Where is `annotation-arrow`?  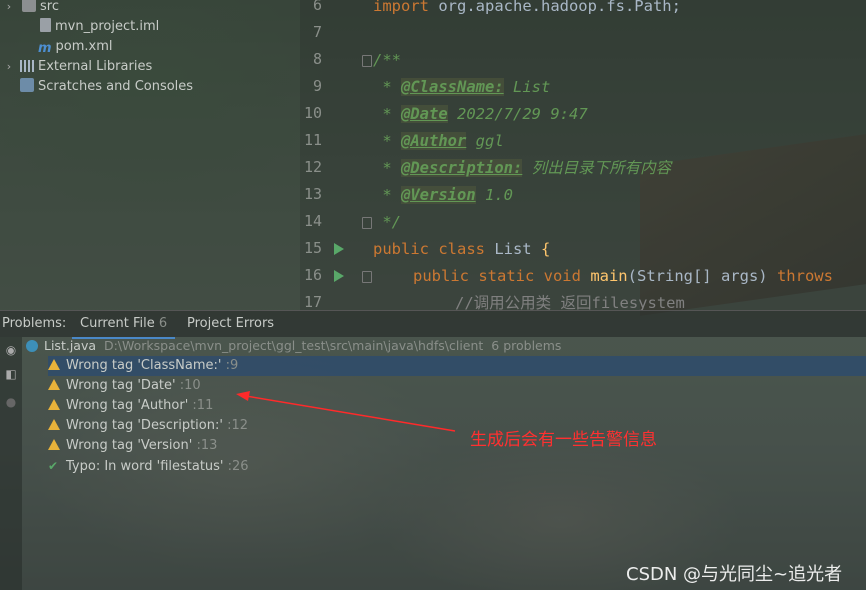
annotation-arrow is located at coordinates (346, 411).